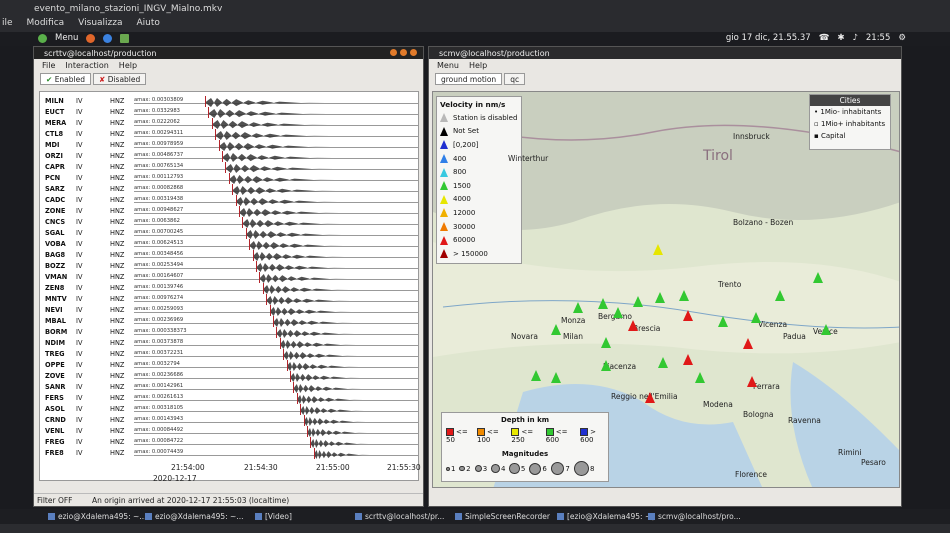 The height and width of the screenshot is (533, 950). Describe the element at coordinates (66, 38) in the screenshot. I see `app-menu-label: Menu` at that location.